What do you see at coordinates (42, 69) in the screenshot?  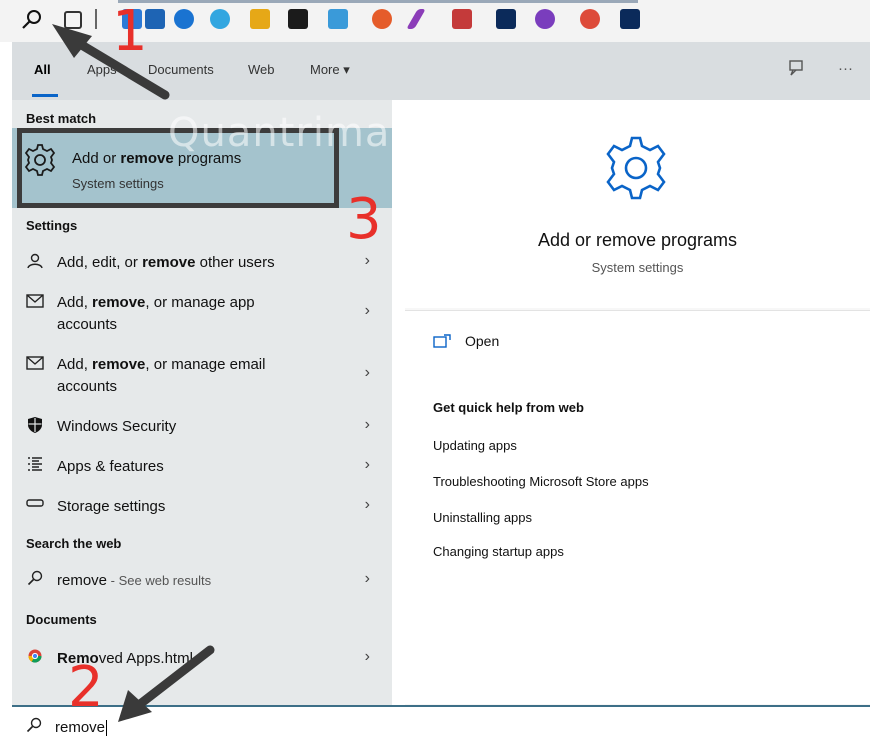 I see `tab-all: All` at bounding box center [42, 69].